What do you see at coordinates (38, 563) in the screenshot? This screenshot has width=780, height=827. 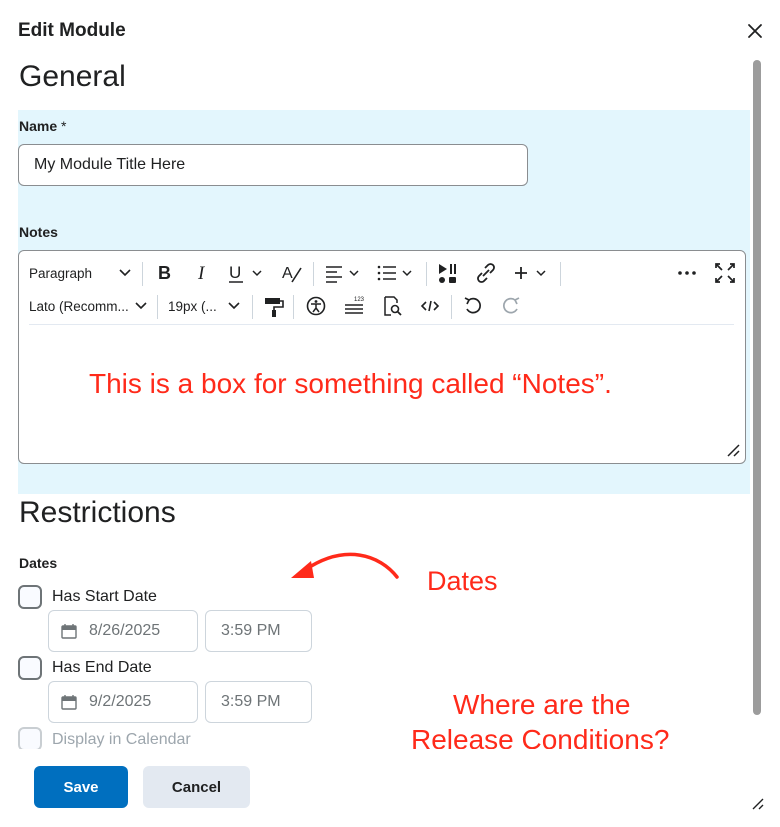 I see `dates-label: Dates` at bounding box center [38, 563].